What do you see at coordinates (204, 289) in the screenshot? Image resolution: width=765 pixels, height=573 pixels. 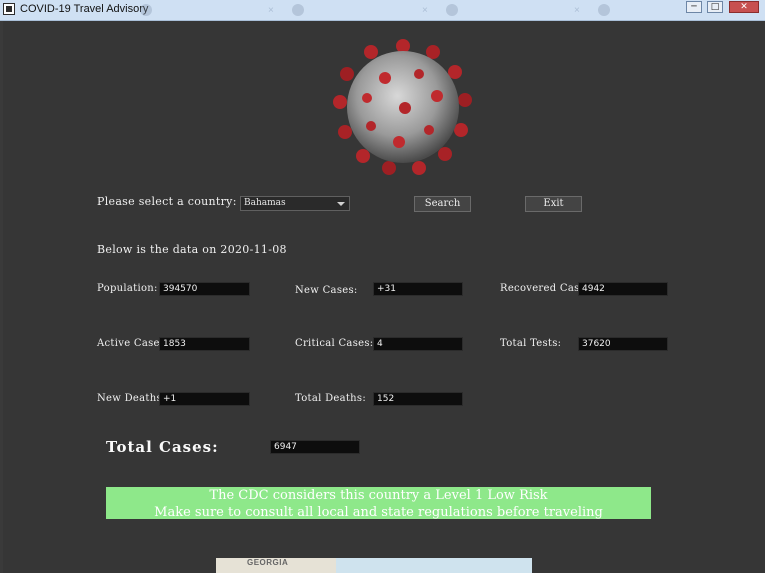 I see `population-field: 394570` at bounding box center [204, 289].